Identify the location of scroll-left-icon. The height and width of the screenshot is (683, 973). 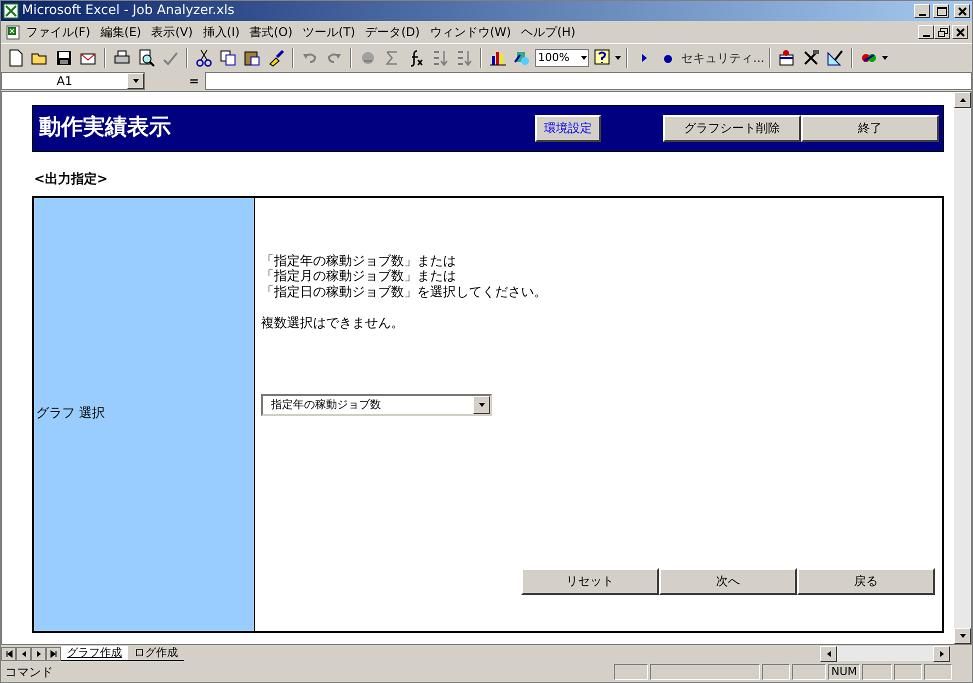
(828, 654).